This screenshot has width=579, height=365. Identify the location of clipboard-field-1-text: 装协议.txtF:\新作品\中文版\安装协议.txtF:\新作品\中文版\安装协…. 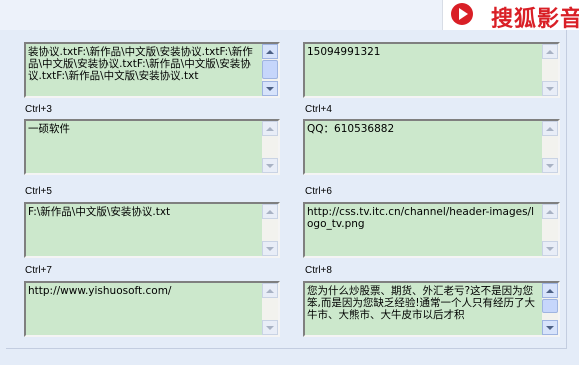
(140, 64).